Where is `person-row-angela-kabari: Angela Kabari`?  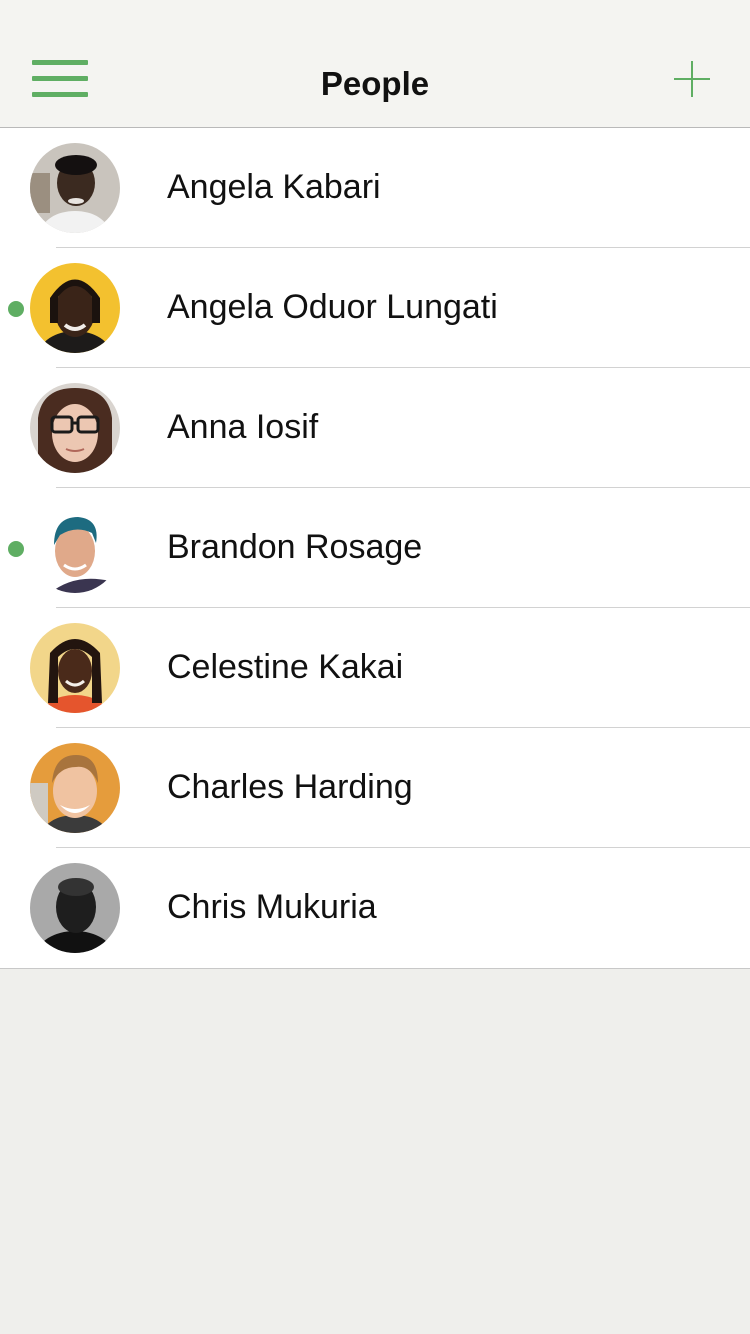 person-row-angela-kabari: Angela Kabari is located at coordinates (375, 188).